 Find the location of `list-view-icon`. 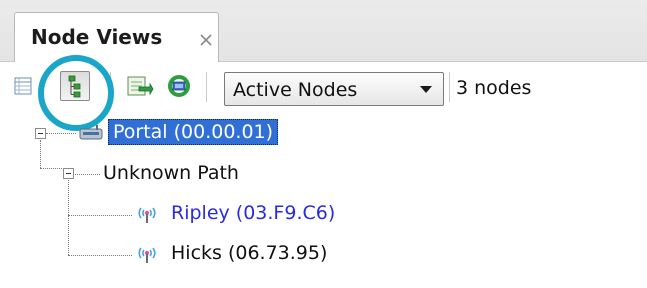

list-view-icon is located at coordinates (23, 86).